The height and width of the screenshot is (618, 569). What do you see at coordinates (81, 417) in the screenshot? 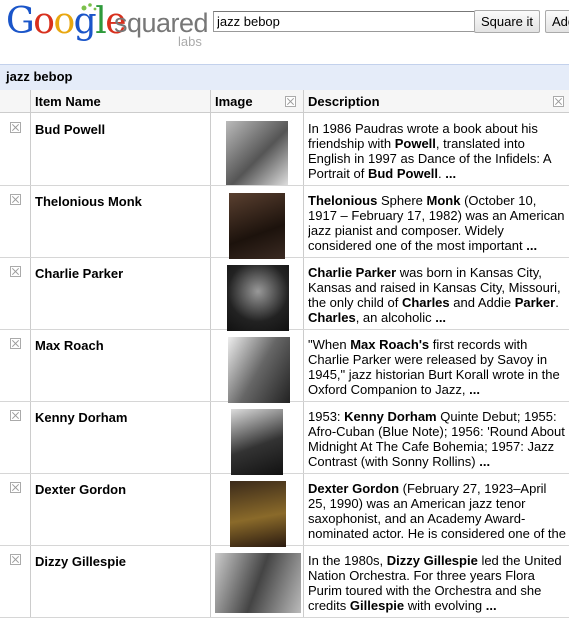
I see `item-name: Kenny Dorham` at bounding box center [81, 417].